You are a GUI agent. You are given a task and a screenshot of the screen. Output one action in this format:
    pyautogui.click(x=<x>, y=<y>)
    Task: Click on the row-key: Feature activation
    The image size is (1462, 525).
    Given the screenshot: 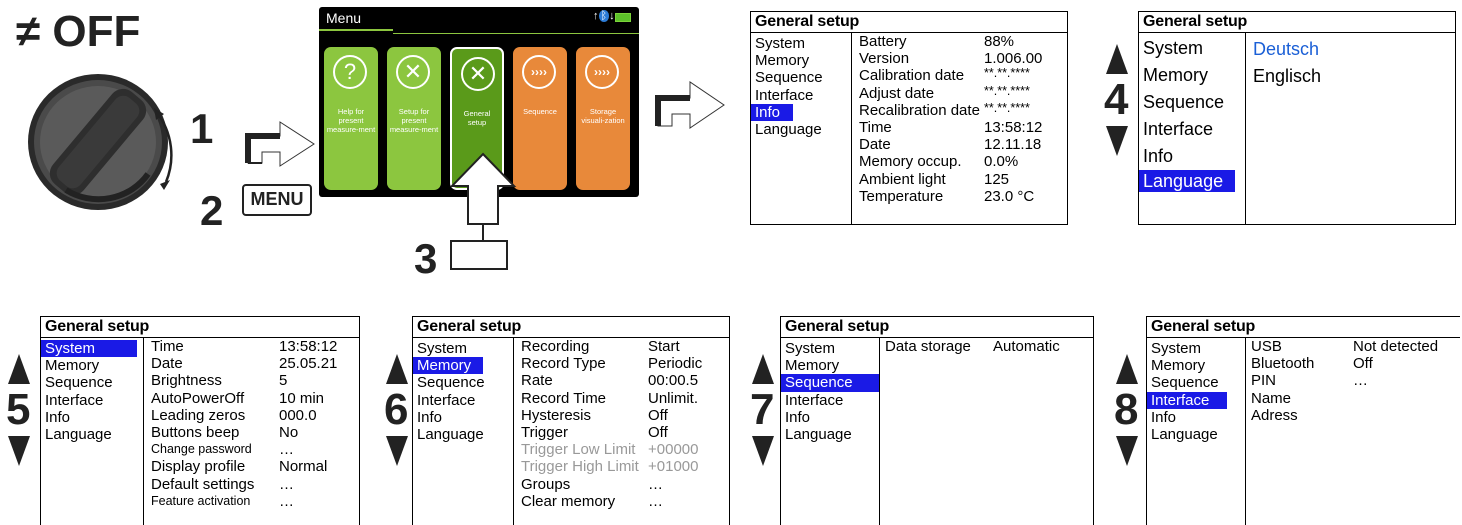 What is the action you would take?
    pyautogui.click(x=201, y=500)
    